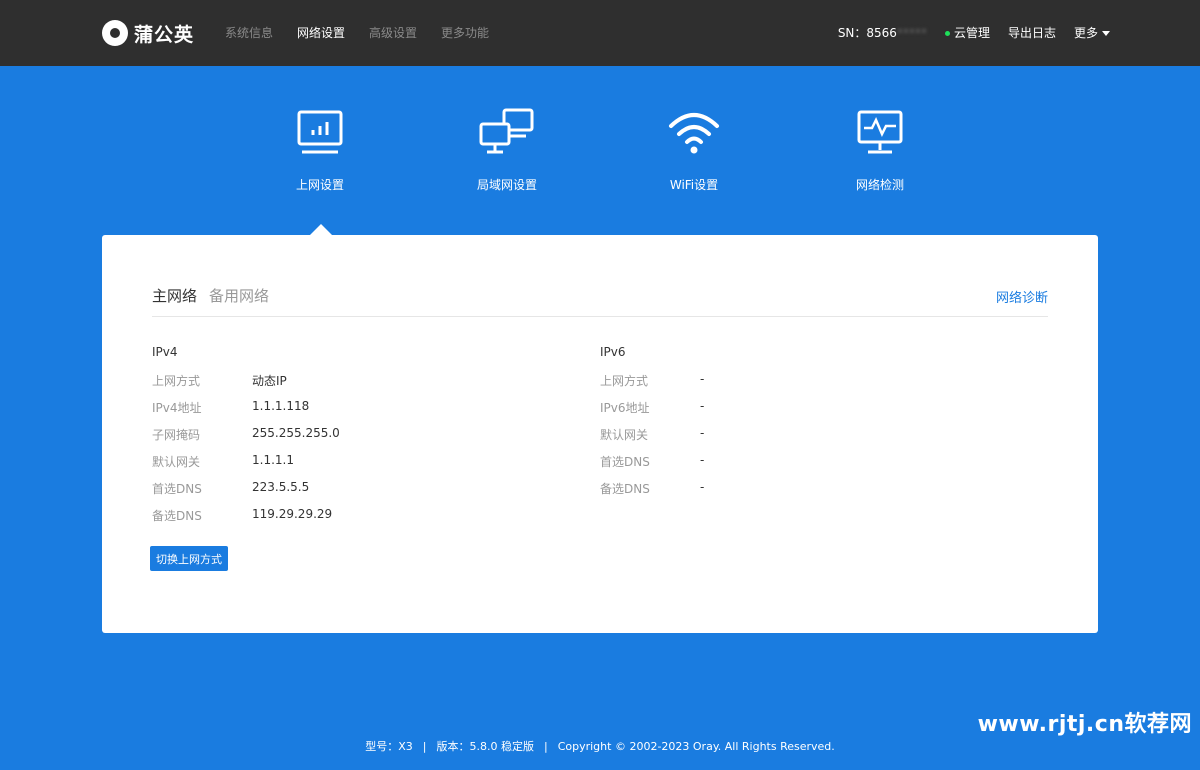 This screenshot has width=1200, height=770. Describe the element at coordinates (357, 32) in the screenshot. I see `main-nav: 系统信息 网络设置 高级设置 更多功能` at that location.